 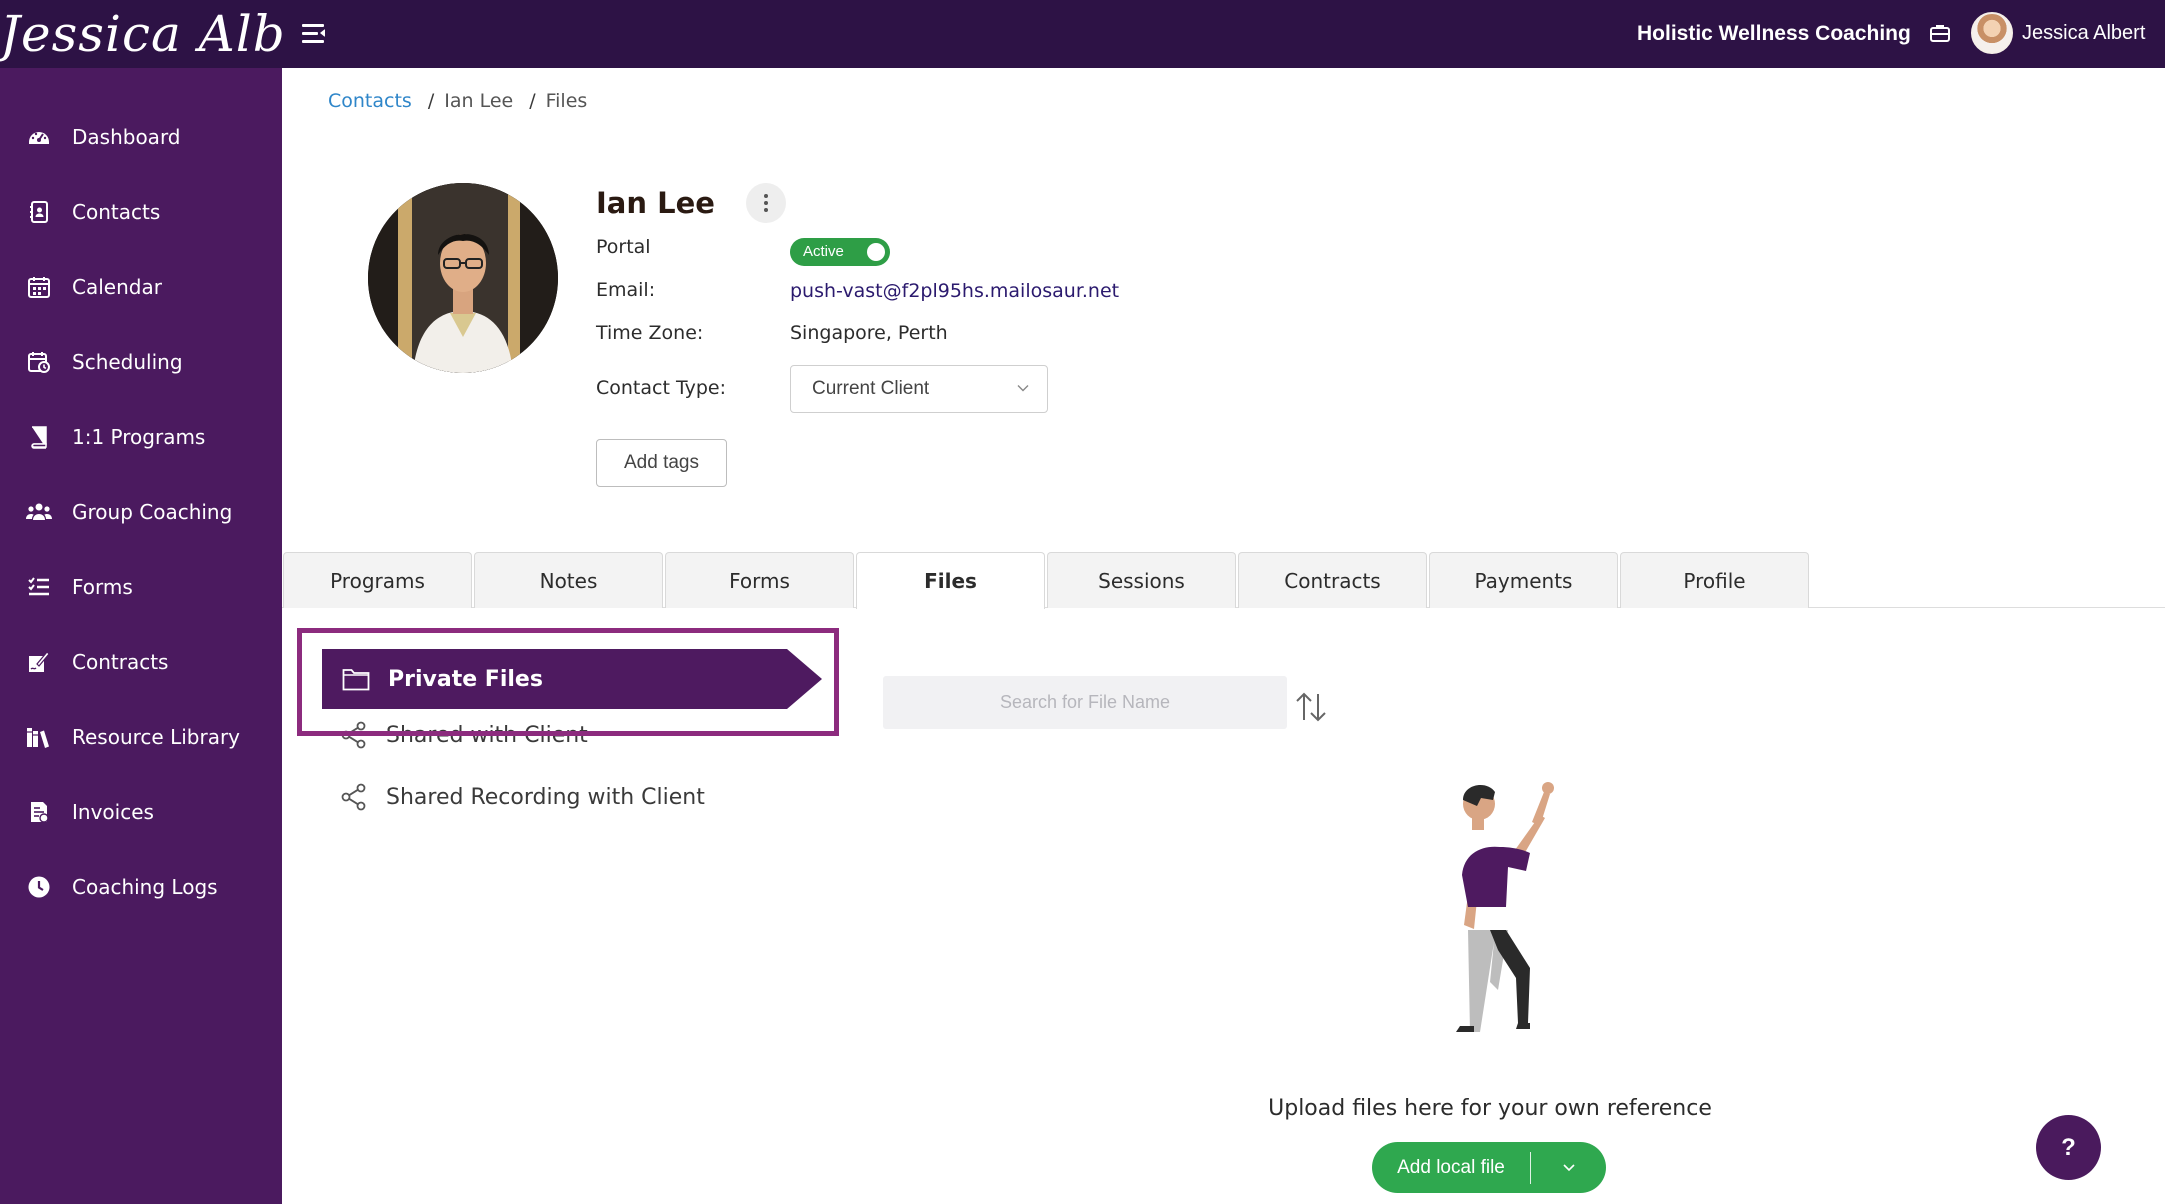 I want to click on sidebar-item-contracts: Contracts, so click(x=141, y=662).